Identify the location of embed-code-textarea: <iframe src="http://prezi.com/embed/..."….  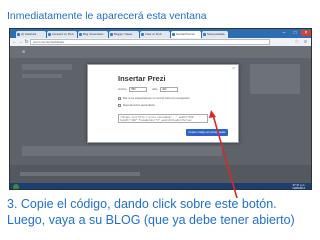
(163, 118).